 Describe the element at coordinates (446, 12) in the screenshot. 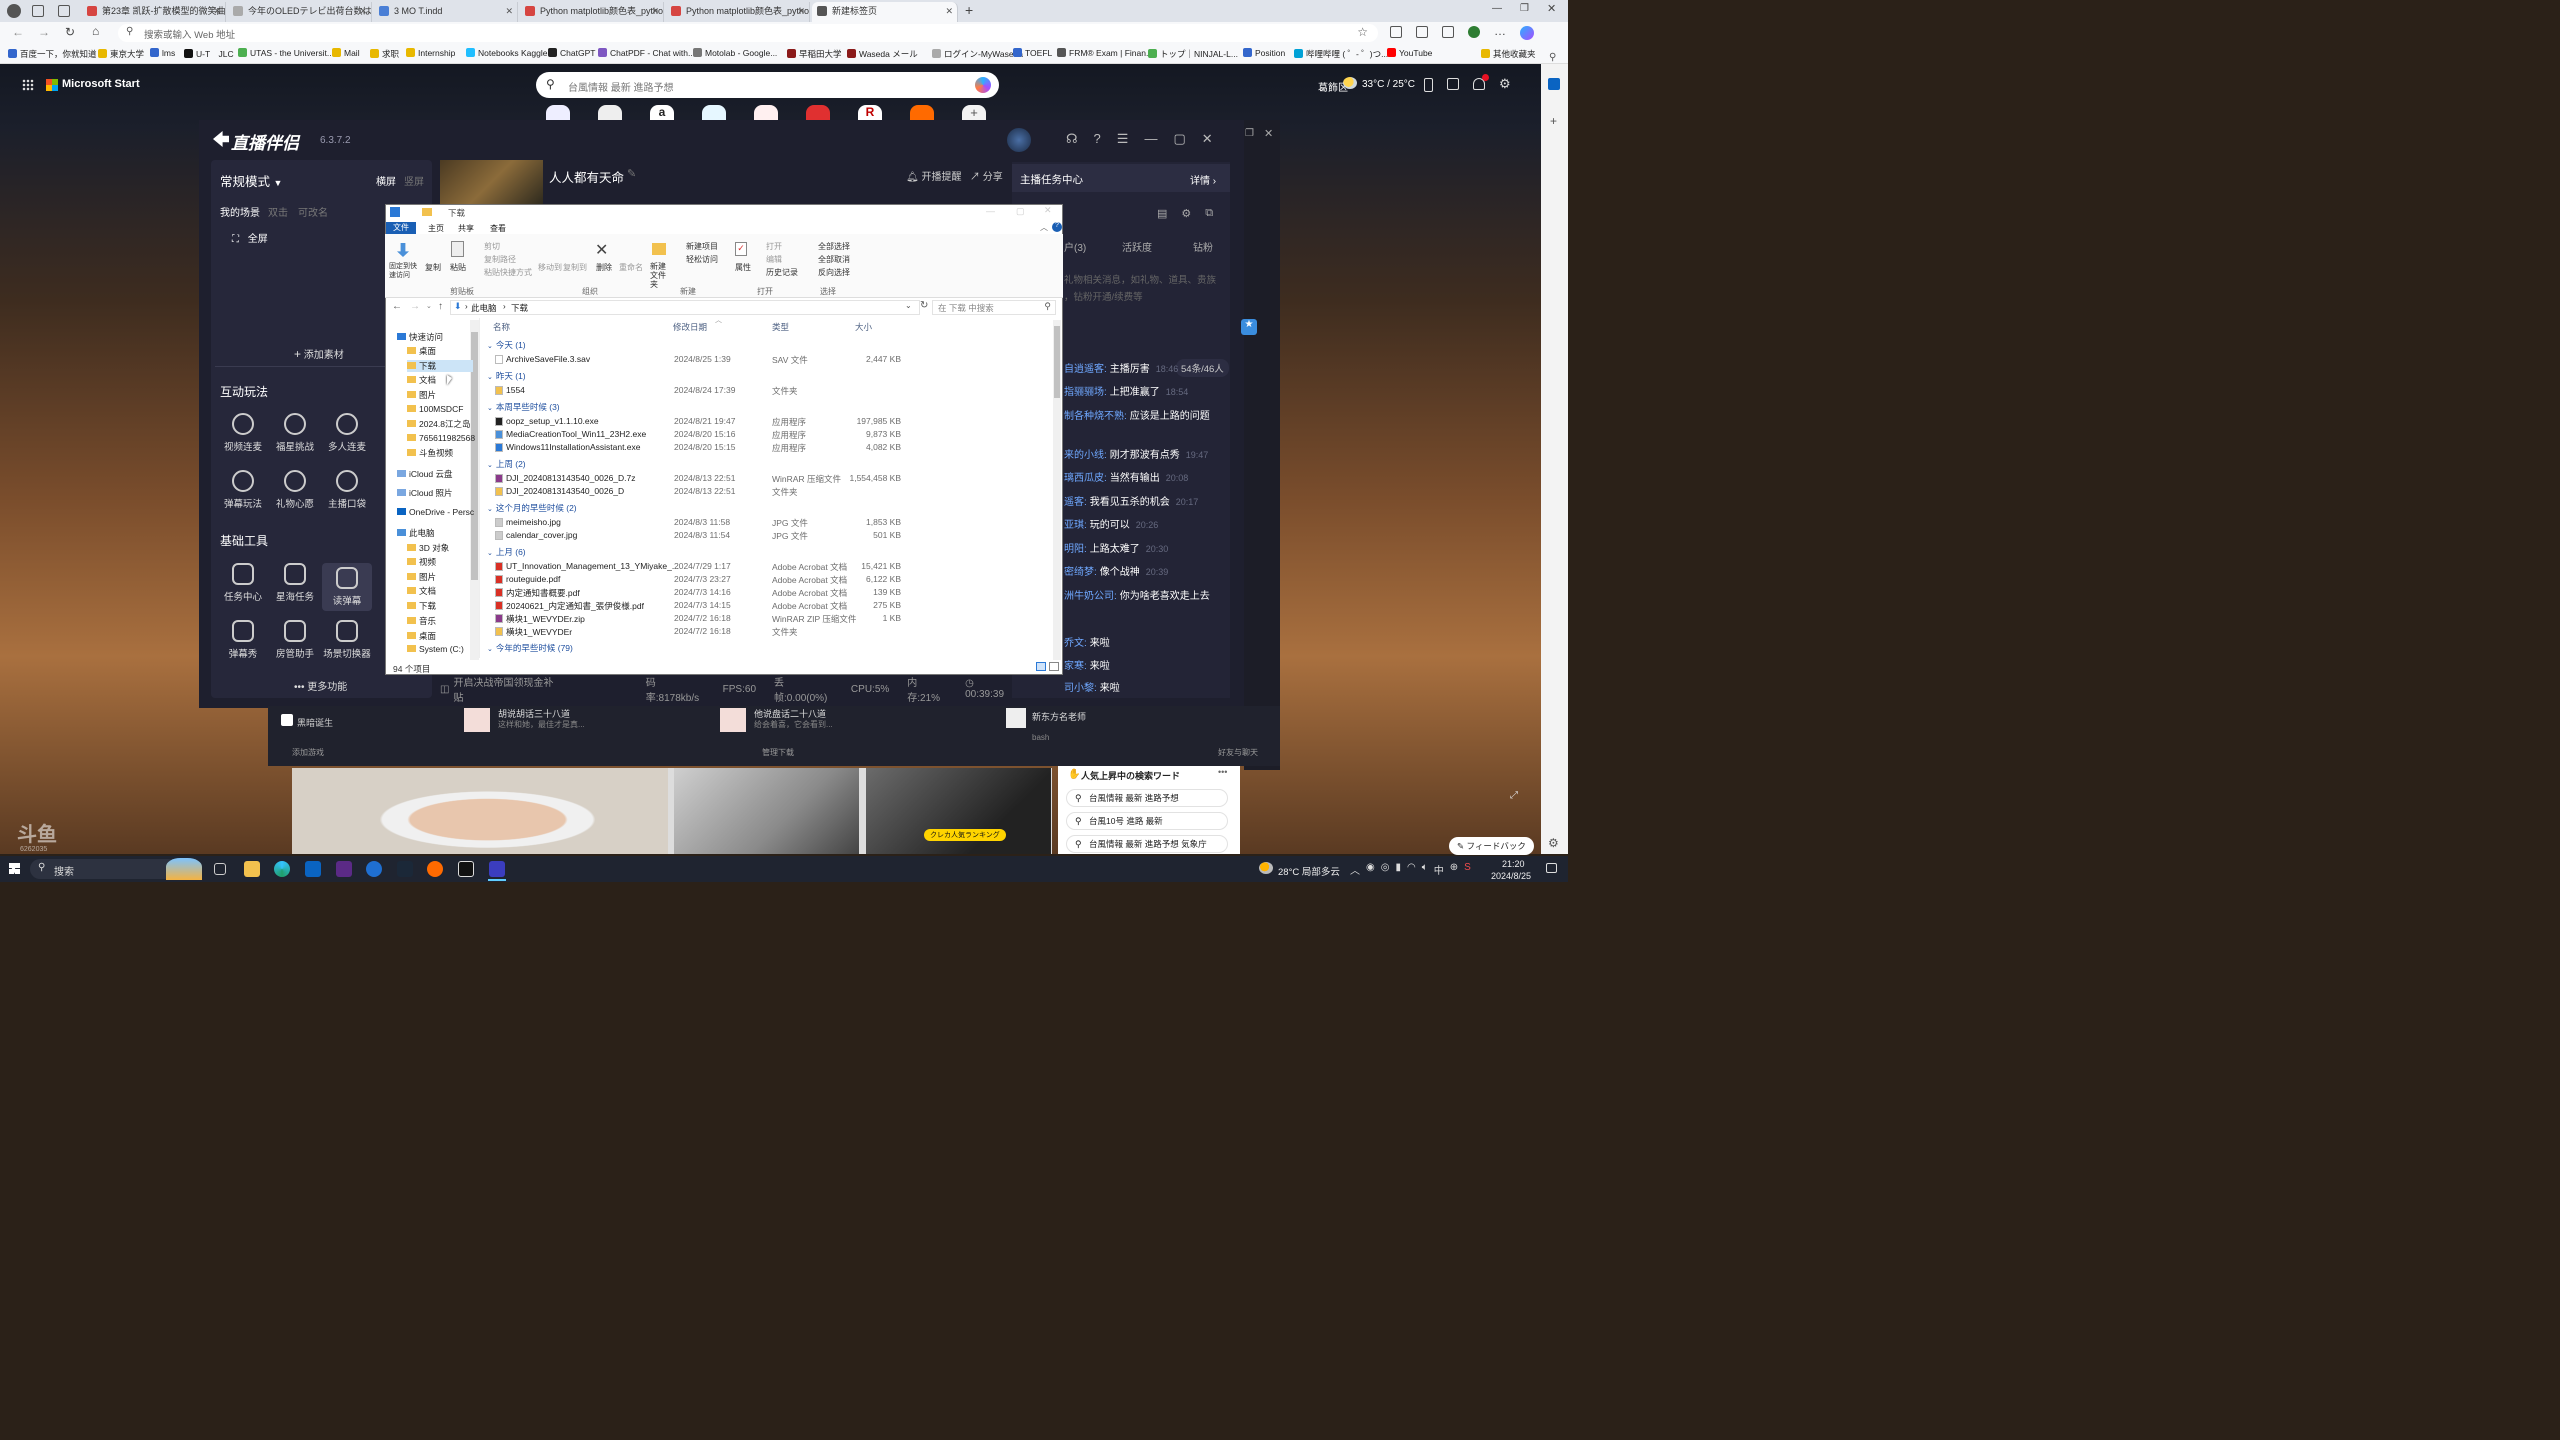

I see `browser-tab: 3 MO T.indd ✕` at that location.